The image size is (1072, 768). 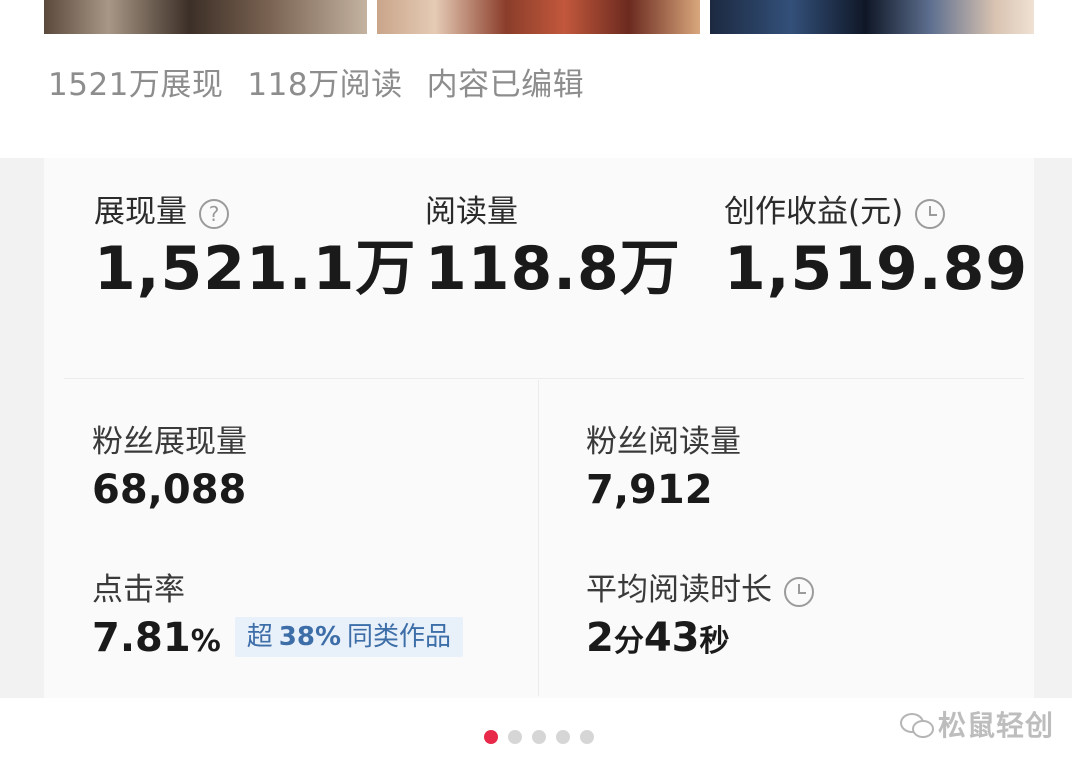 What do you see at coordinates (205, 641) in the screenshot?
I see `percent-unit: %` at bounding box center [205, 641].